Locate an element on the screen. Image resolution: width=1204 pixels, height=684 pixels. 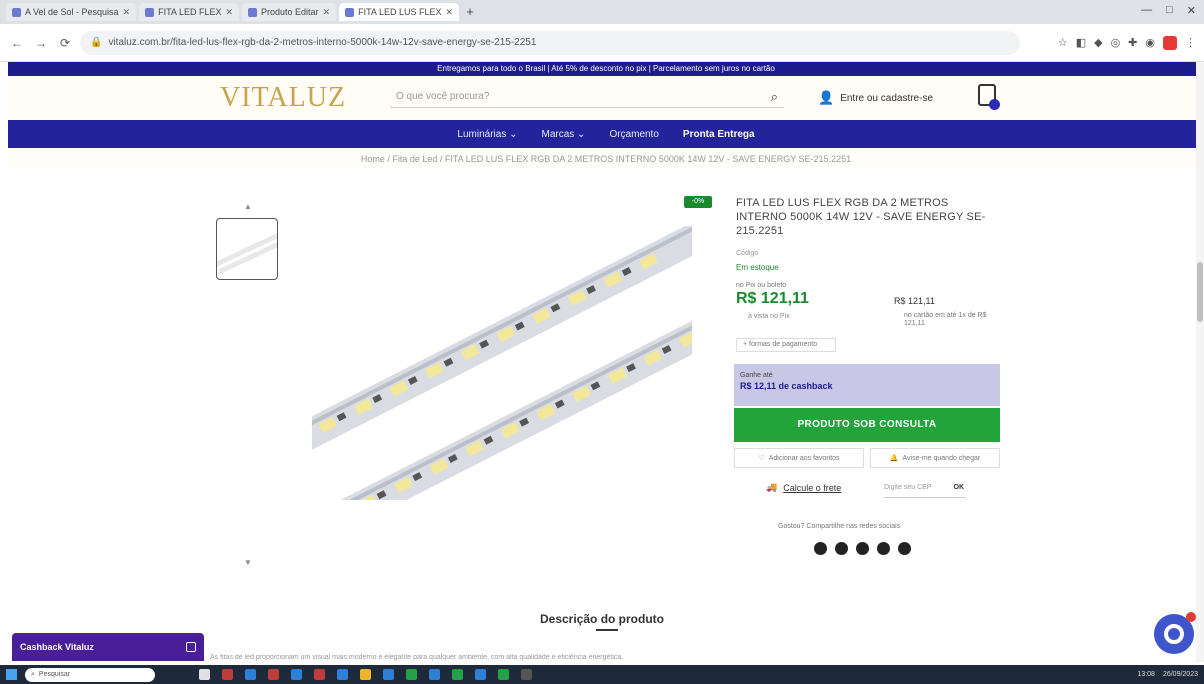
description-title: Descrição do produto is located at coordinates (601, 619).